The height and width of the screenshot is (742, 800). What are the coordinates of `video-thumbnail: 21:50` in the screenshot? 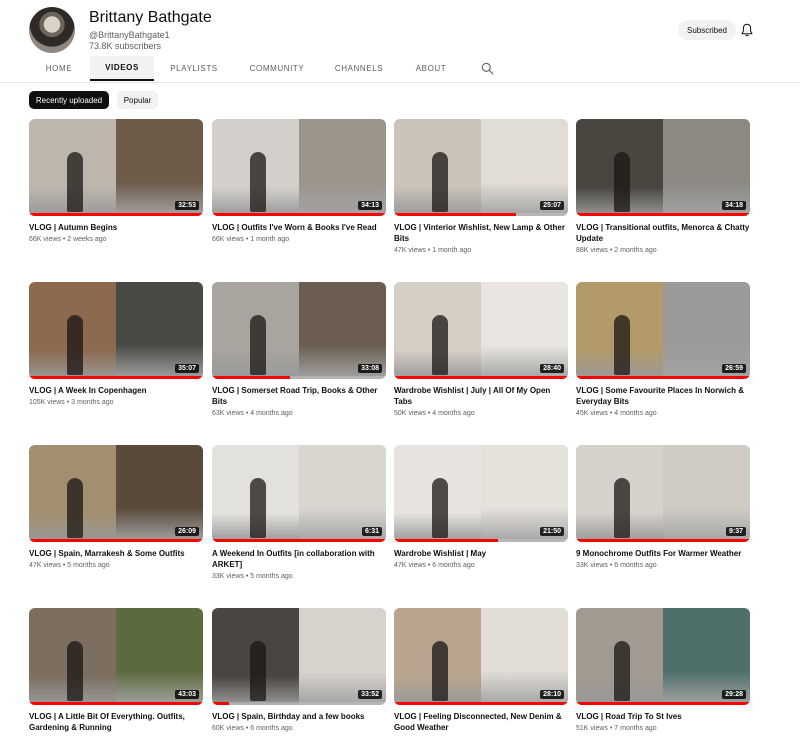 It's located at (481, 493).